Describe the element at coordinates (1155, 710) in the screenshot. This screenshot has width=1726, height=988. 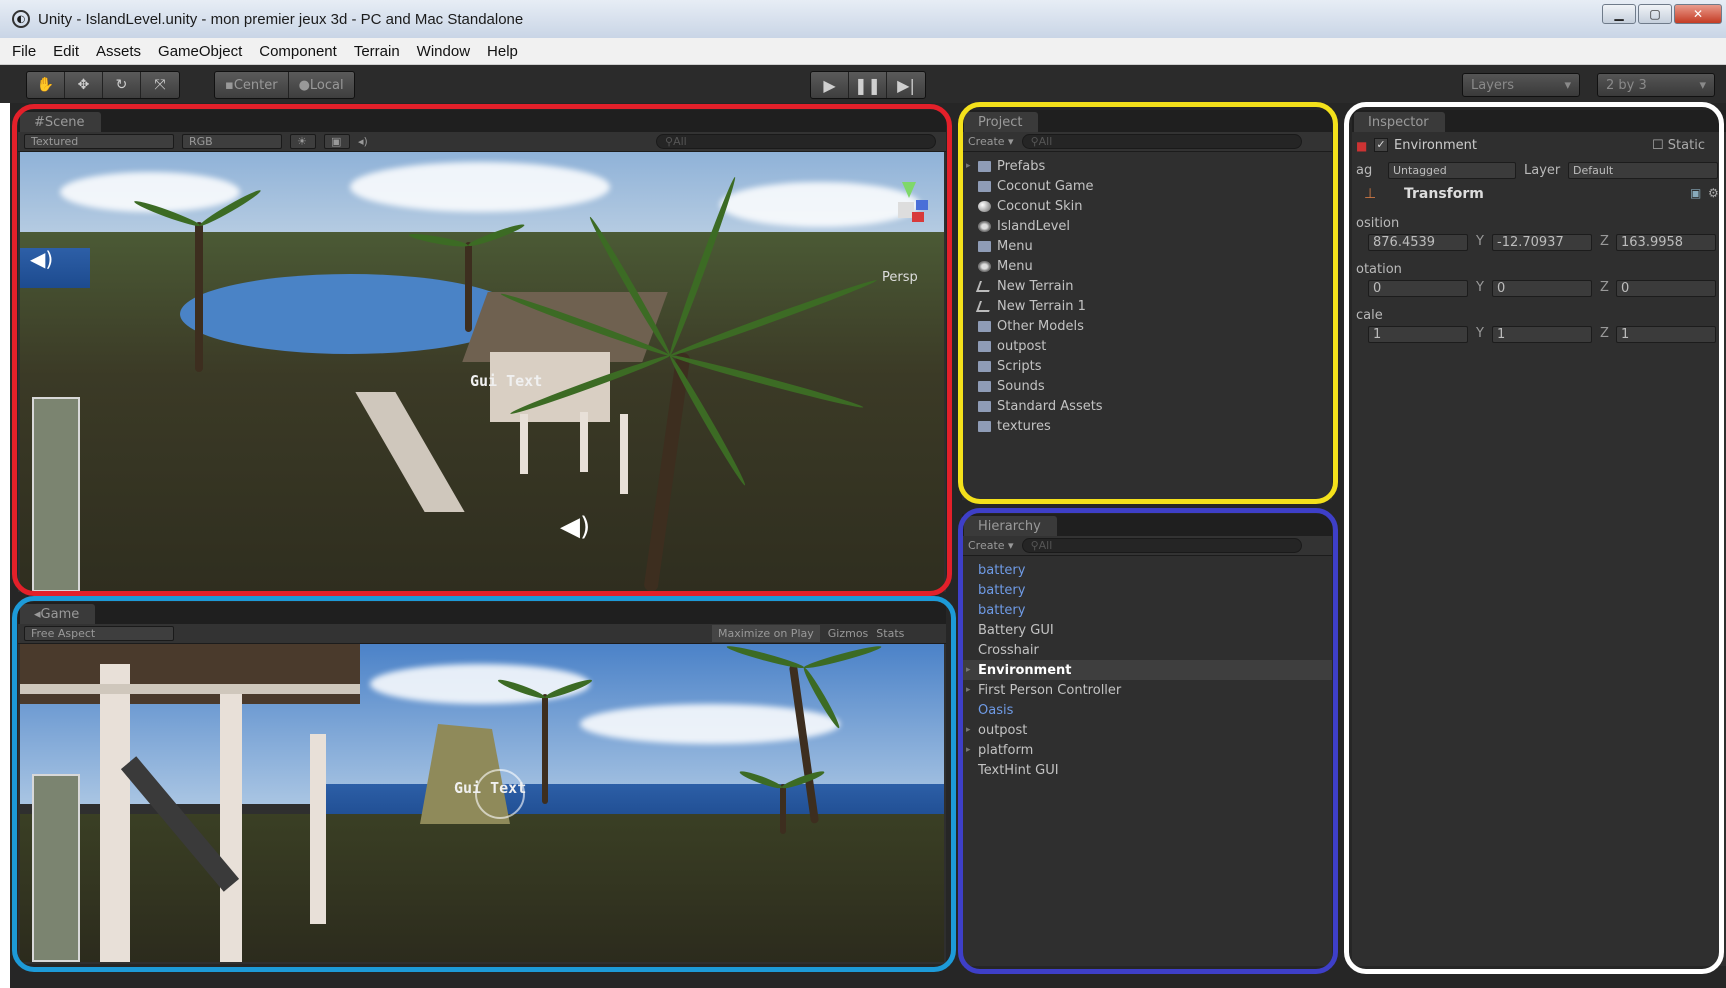
I see `list-item: Oasis` at that location.